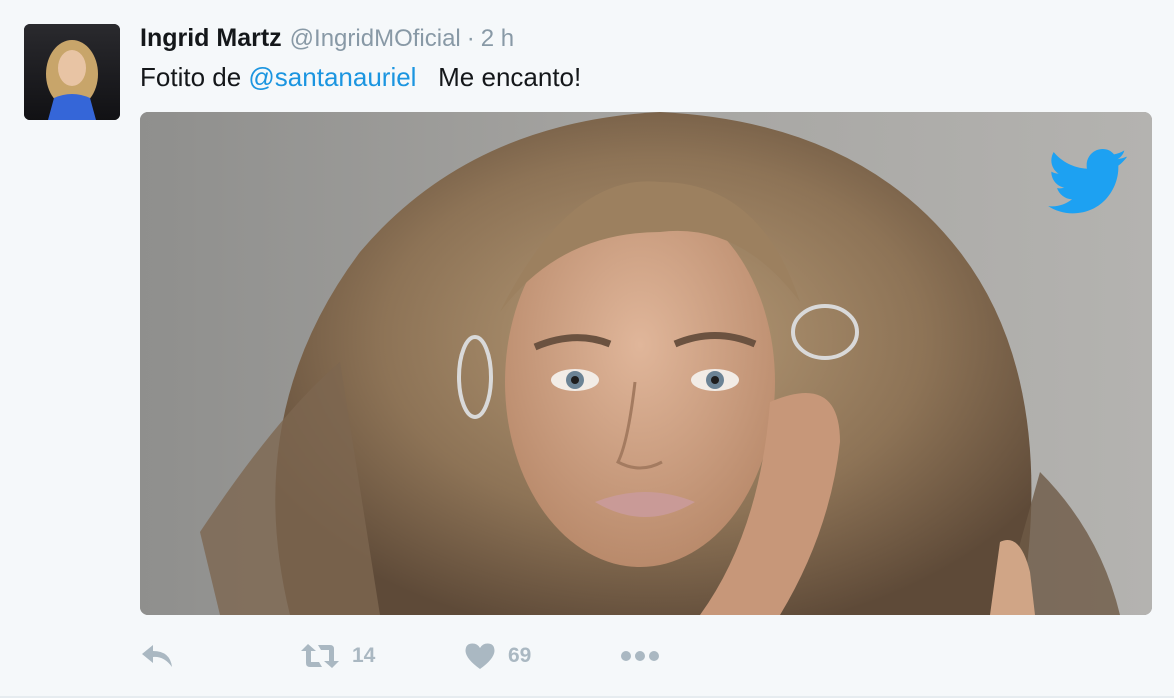 This screenshot has width=1174, height=698. What do you see at coordinates (542, 656) in the screenshot?
I see `like-button: 69` at bounding box center [542, 656].